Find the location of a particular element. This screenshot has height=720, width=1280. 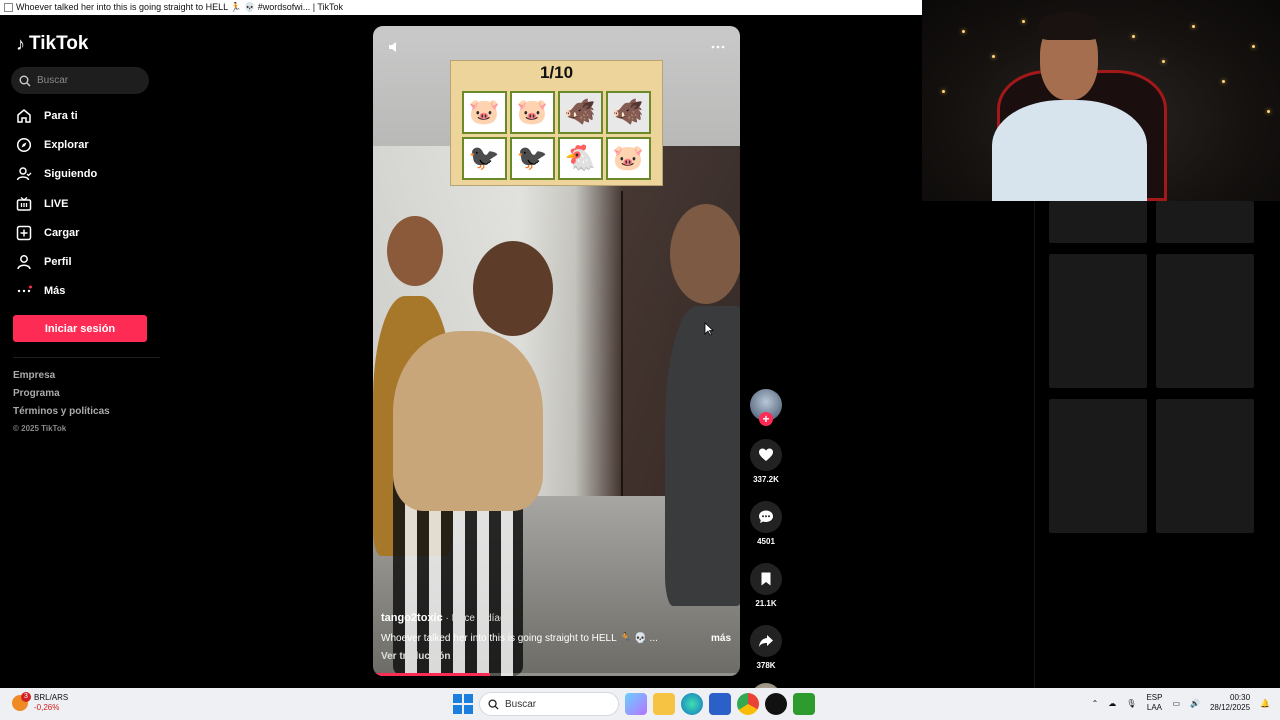

video-person-center-body is located at coordinates (468, 421).